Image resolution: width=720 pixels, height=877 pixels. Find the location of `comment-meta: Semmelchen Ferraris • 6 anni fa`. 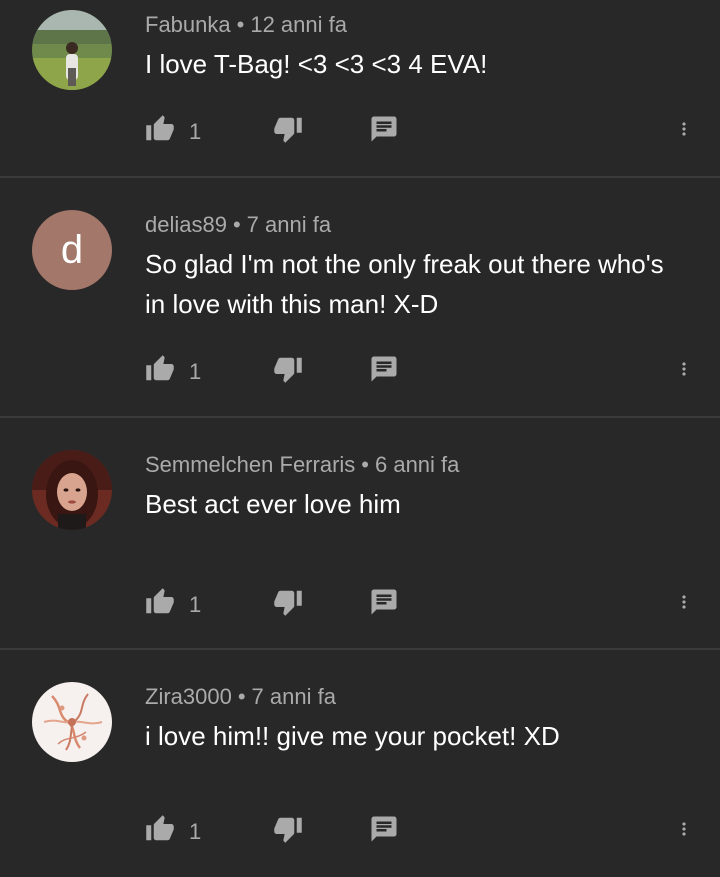

comment-meta: Semmelchen Ferraris • 6 anni fa is located at coordinates (302, 465).